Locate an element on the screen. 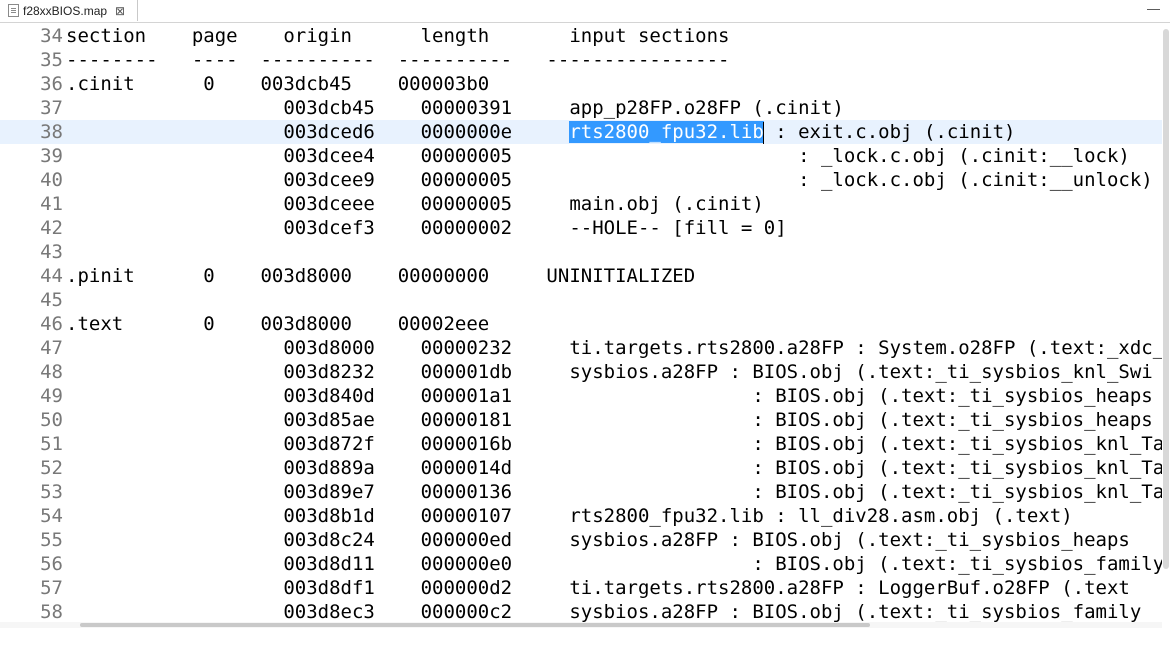  tab-f28xxbios-map: f28xxBIOS.map ⊠ is located at coordinates (69, 10).